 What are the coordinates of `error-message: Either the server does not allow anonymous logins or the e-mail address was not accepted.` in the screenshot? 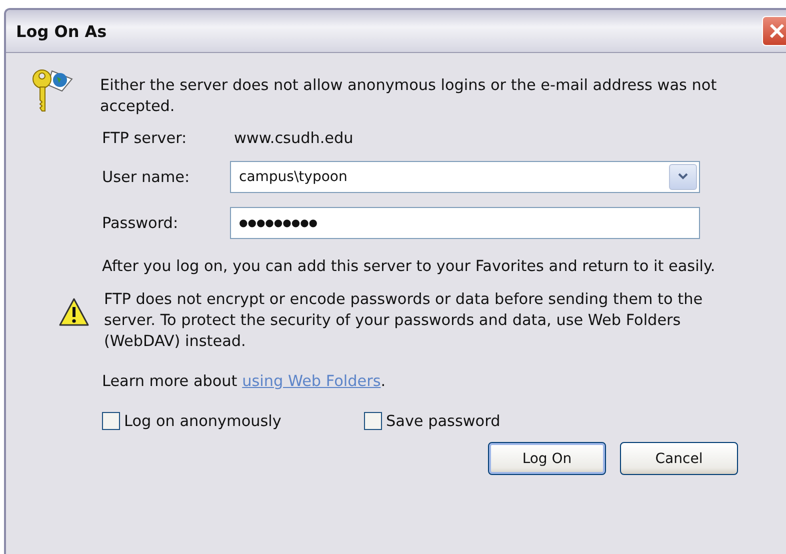 It's located at (409, 96).